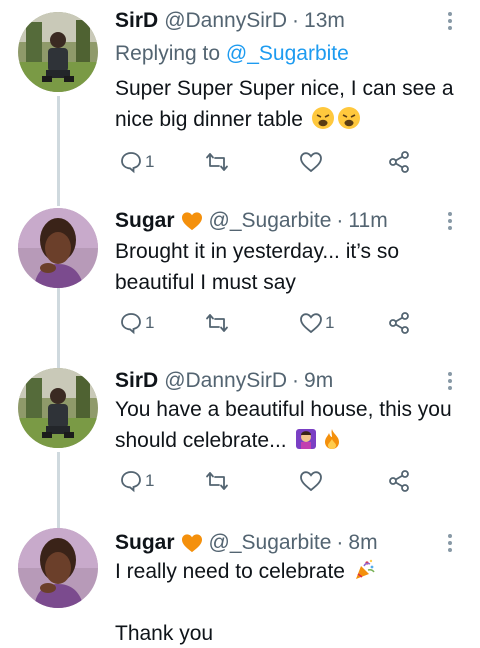 The height and width of the screenshot is (648, 480). I want to click on like-button: 1, so click(316, 323).